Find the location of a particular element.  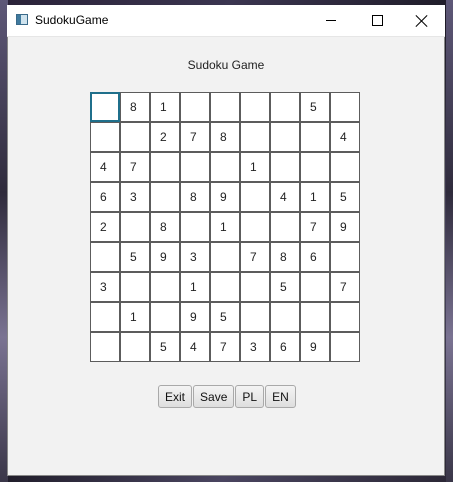

window-title: SudokuGame is located at coordinates (72, 20).